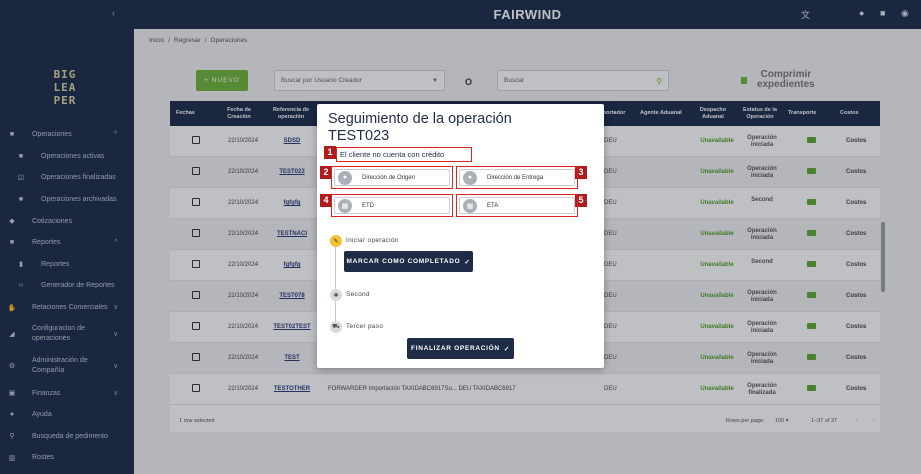 The width and height of the screenshot is (921, 474). What do you see at coordinates (392, 205) in the screenshot?
I see `etd-field: ▦ ETD` at bounding box center [392, 205].